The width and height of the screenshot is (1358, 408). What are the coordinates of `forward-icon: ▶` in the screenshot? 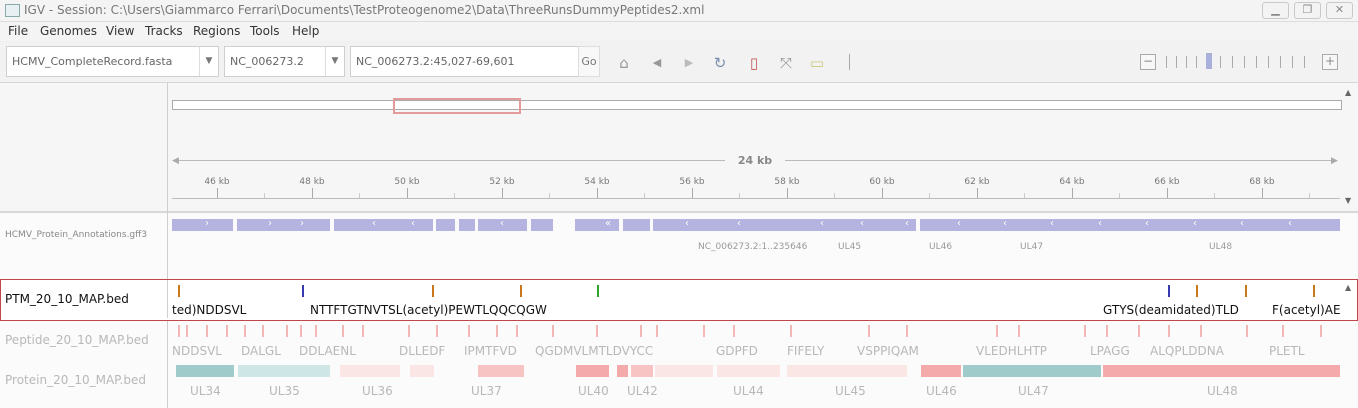 It's located at (689, 63).